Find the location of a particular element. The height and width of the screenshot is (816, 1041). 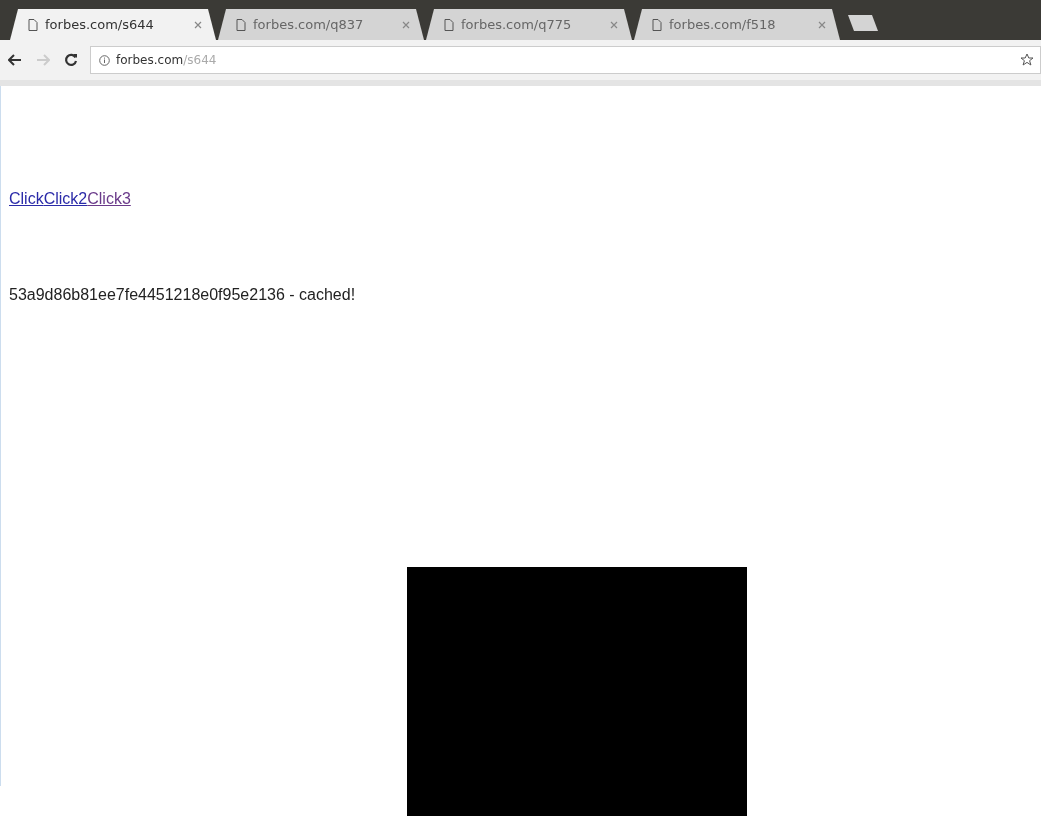

new-tab-button is located at coordinates (863, 23).